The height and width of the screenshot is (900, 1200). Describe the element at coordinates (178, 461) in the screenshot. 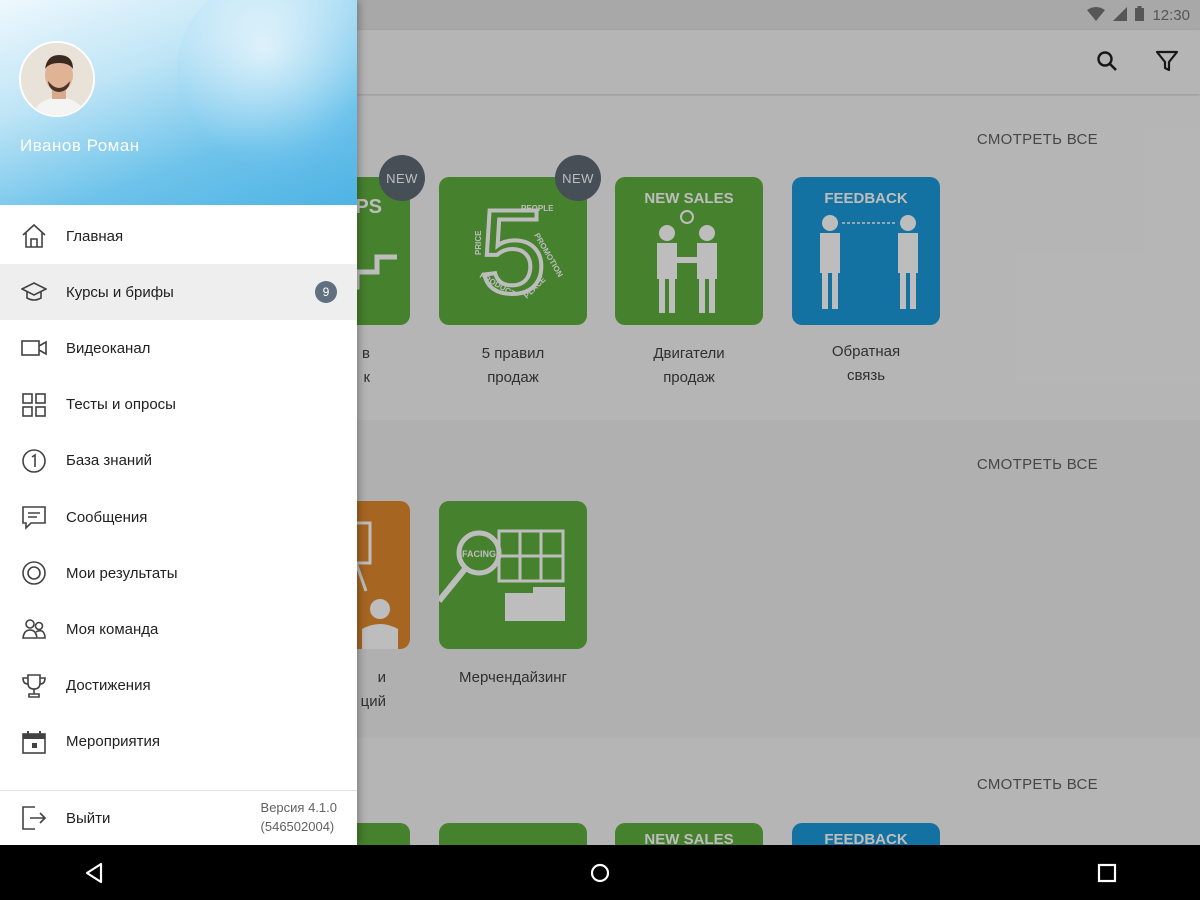

I see `menu-item-knowledge-base: База знаний` at that location.